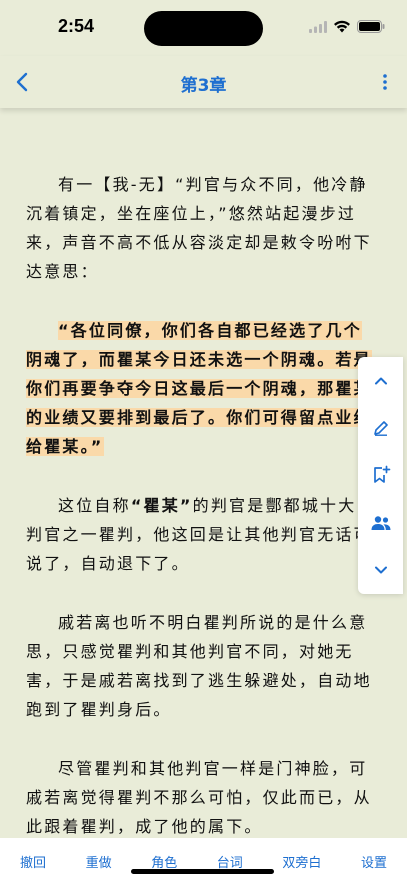 This screenshot has height=883, width=407. I want to click on pencil-icon, so click(381, 428).